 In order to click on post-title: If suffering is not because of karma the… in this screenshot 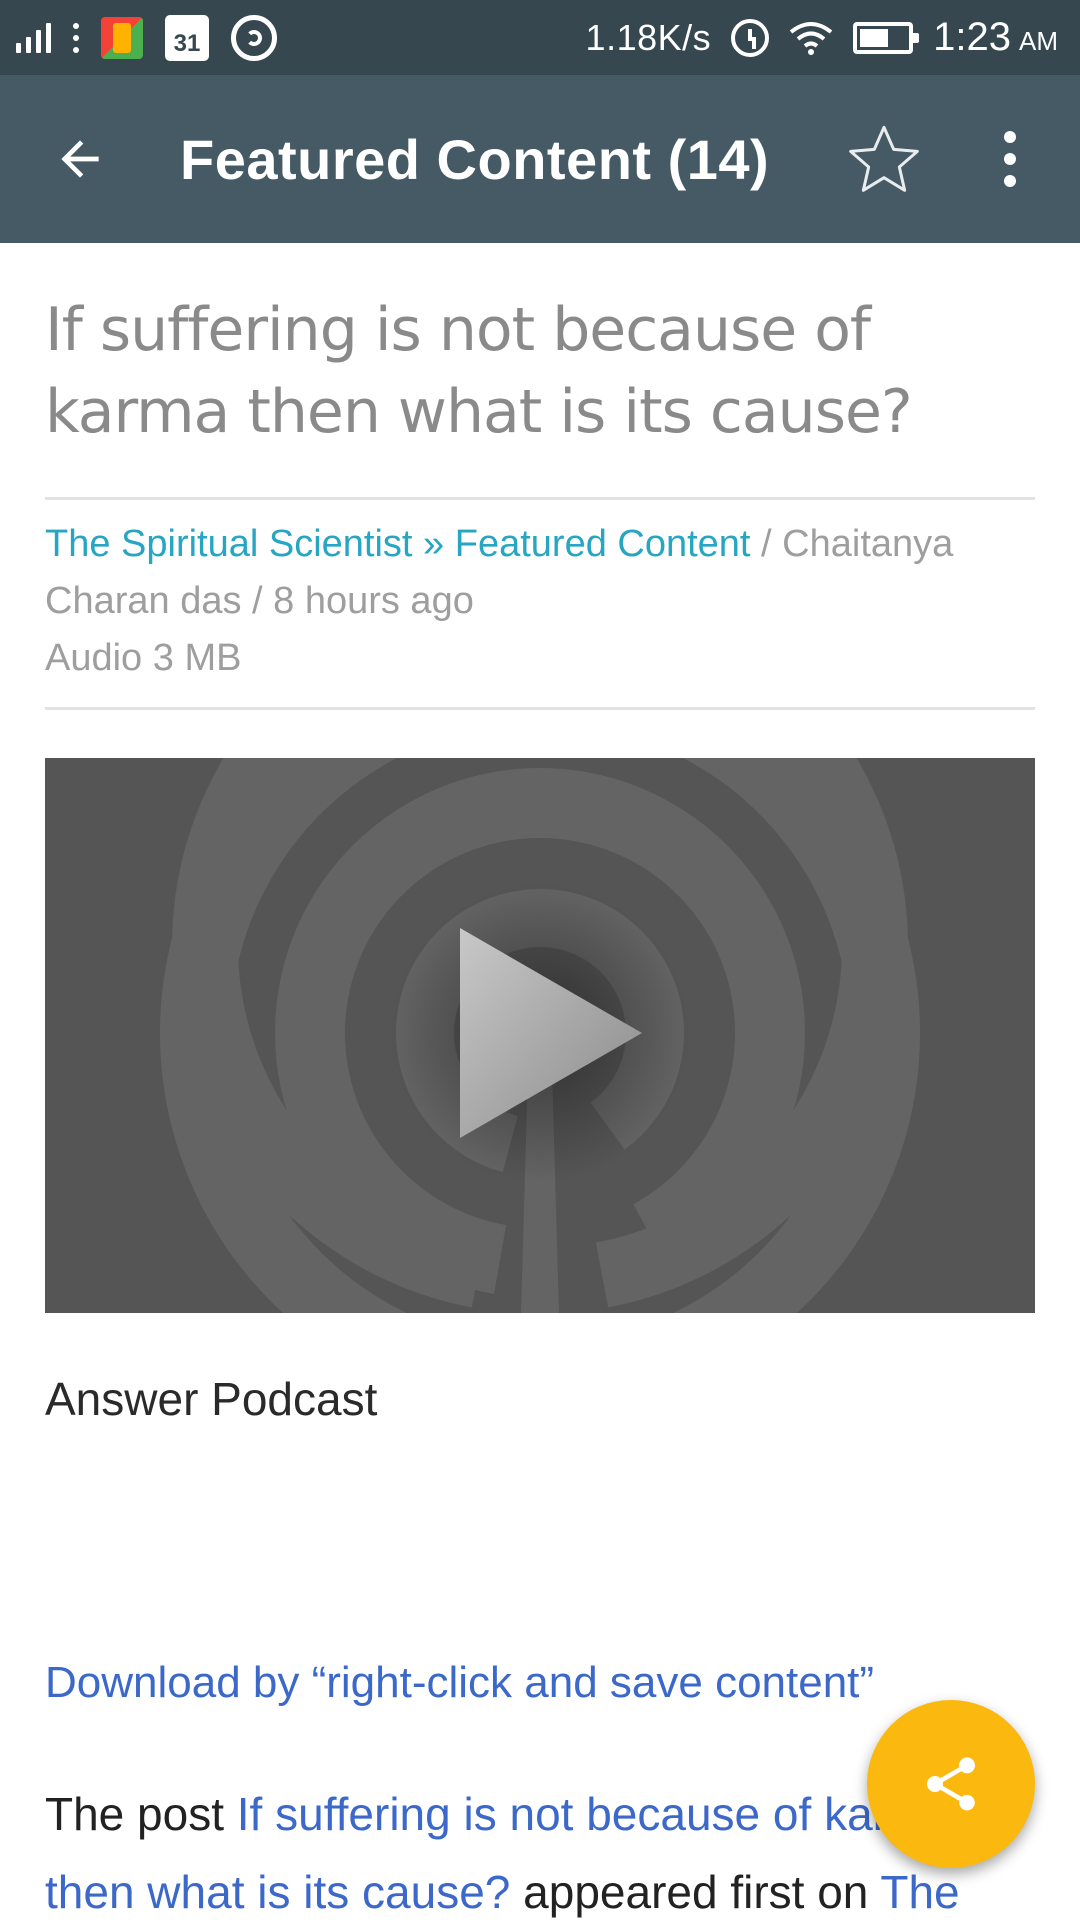, I will do `click(479, 371)`.